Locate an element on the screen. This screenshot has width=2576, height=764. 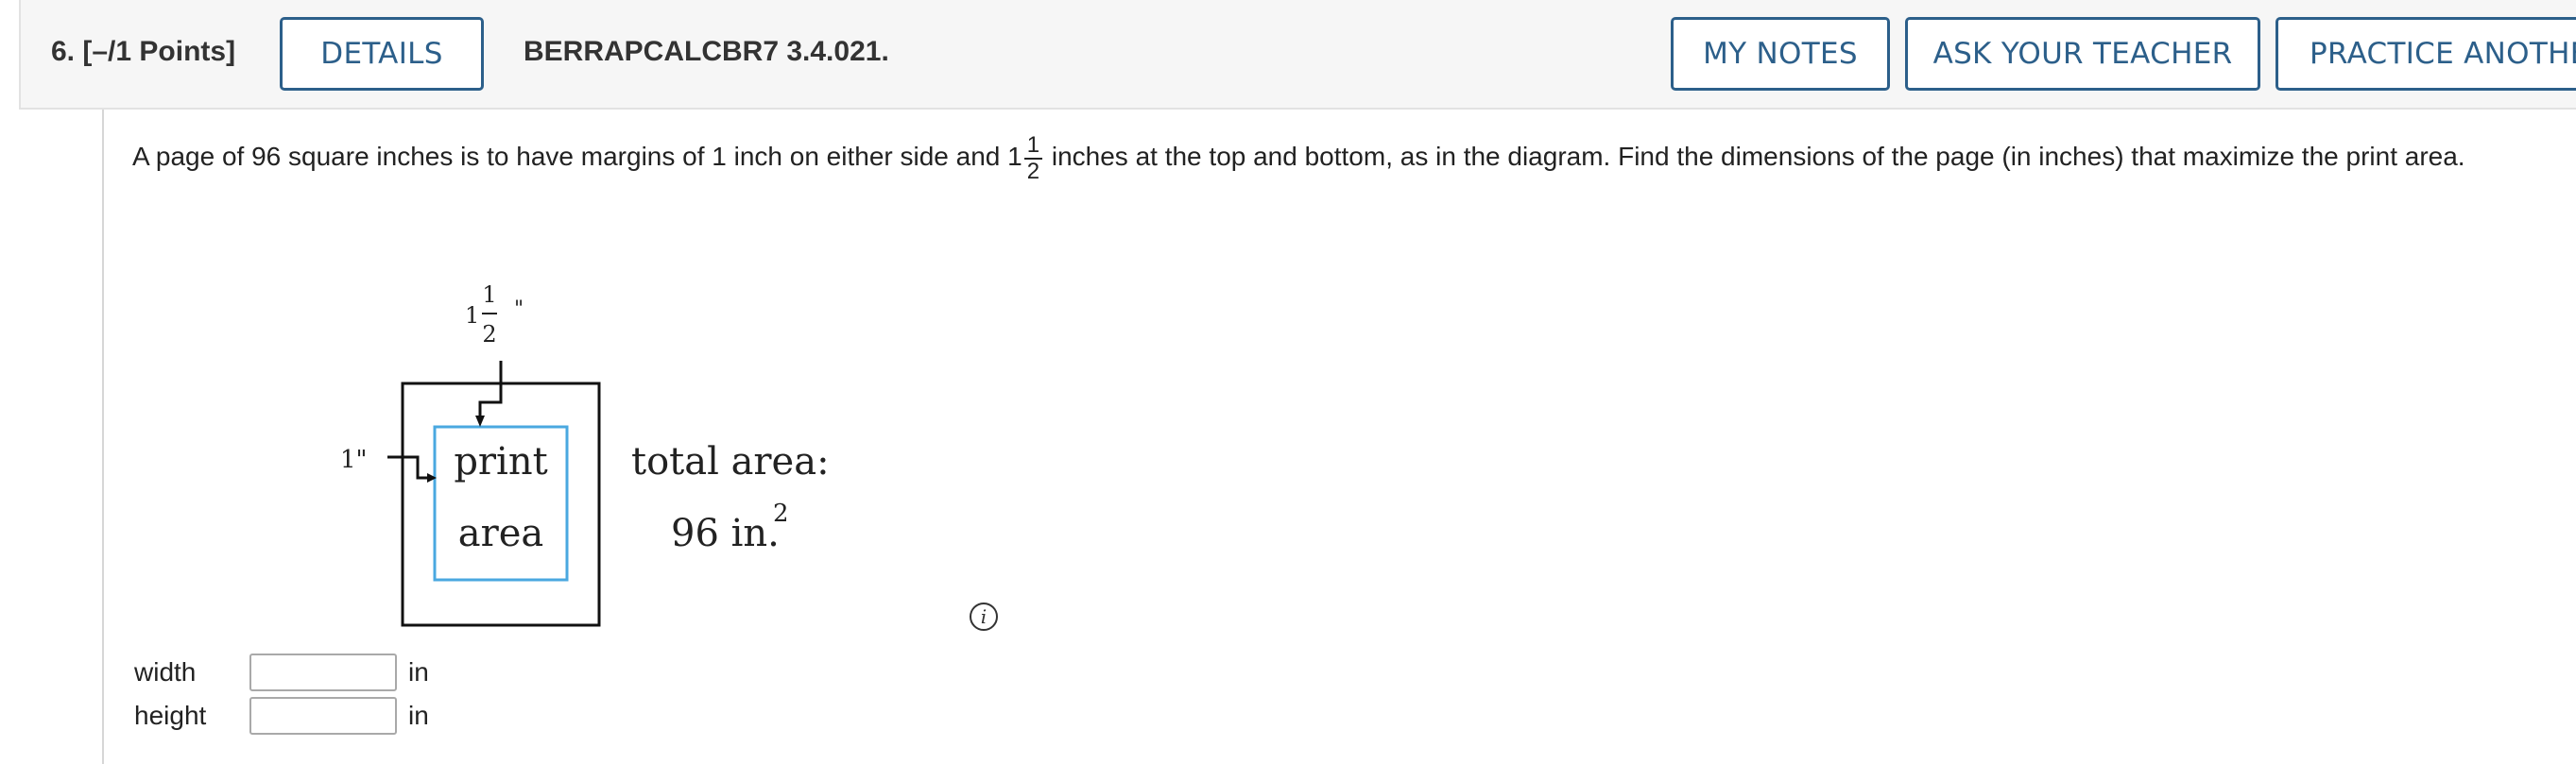
total-area-label: total area: is located at coordinates (730, 462).